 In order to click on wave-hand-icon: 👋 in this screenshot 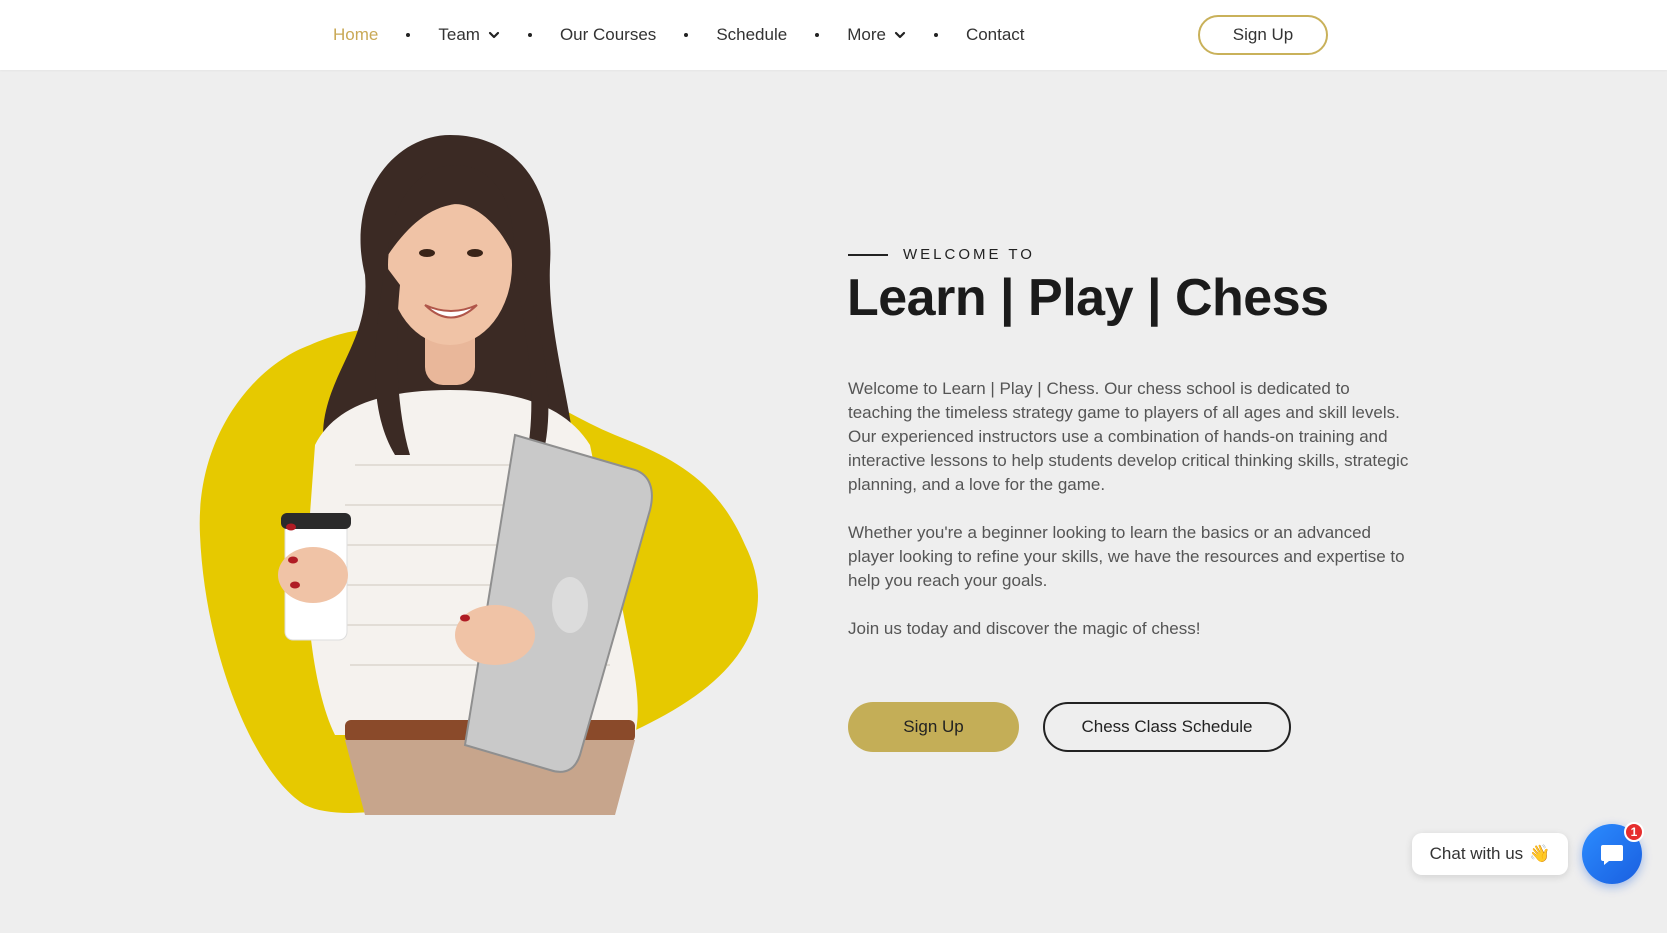, I will do `click(1540, 853)`.